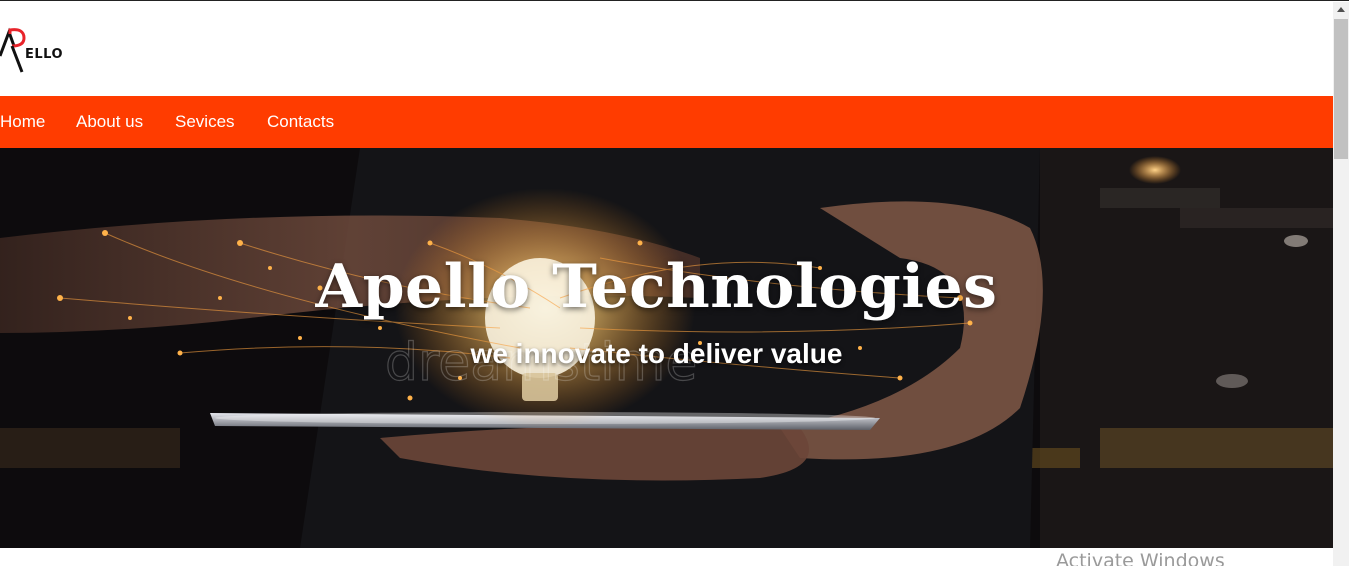 This screenshot has width=1349, height=566. I want to click on scroll-up-icon, so click(1341, 9).